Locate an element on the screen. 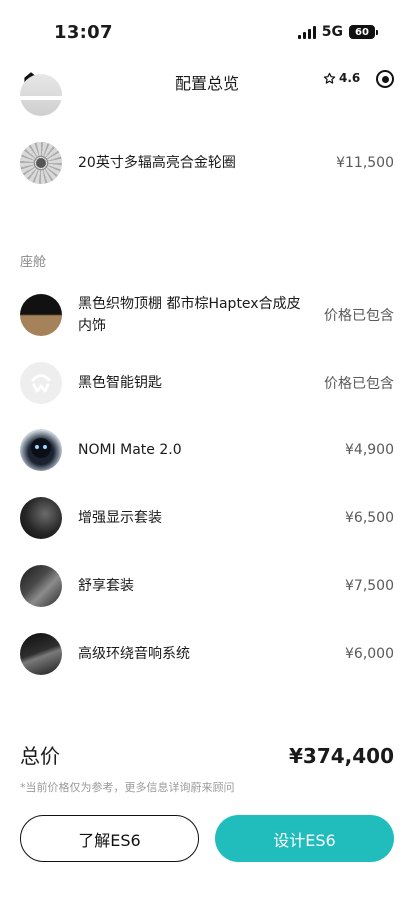  network-label: 5G is located at coordinates (332, 32).